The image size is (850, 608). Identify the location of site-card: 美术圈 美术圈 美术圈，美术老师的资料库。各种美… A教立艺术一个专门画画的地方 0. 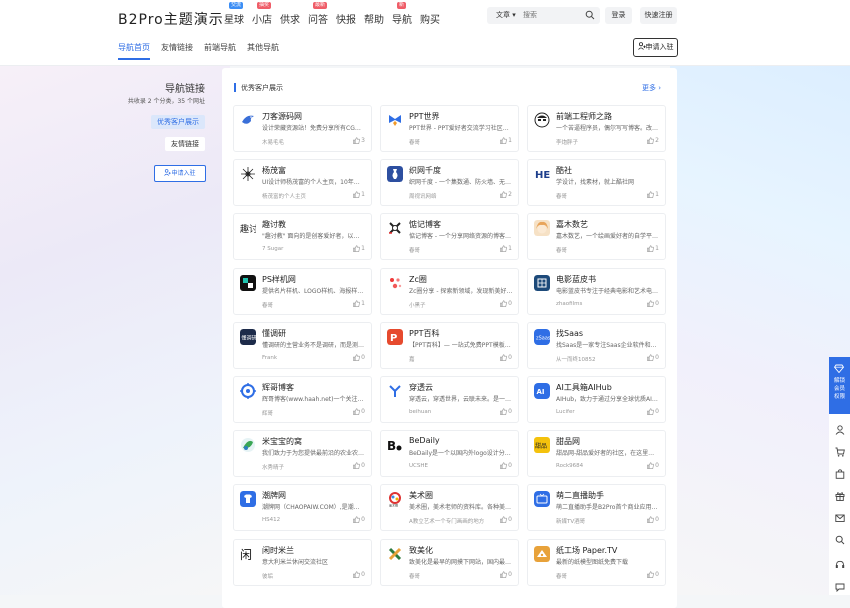
(449, 508).